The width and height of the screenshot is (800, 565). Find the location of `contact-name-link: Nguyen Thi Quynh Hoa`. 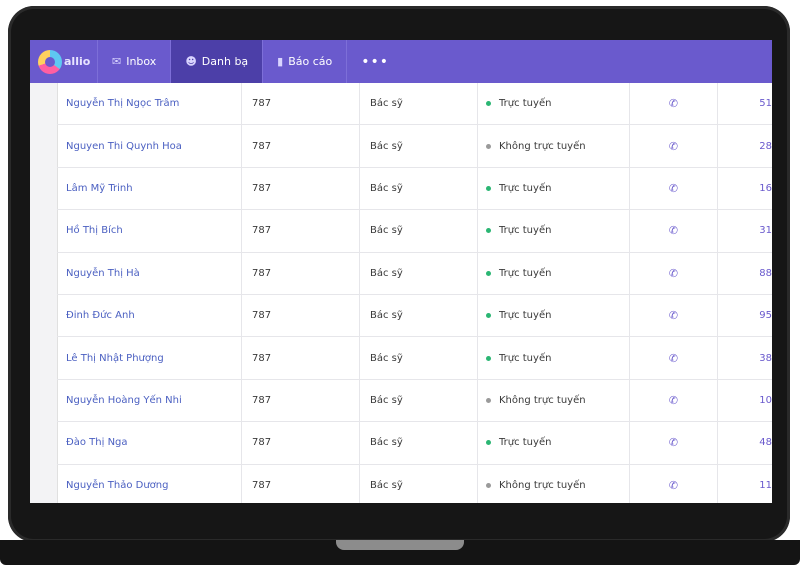

contact-name-link: Nguyen Thi Quynh Hoa is located at coordinates (149, 146).